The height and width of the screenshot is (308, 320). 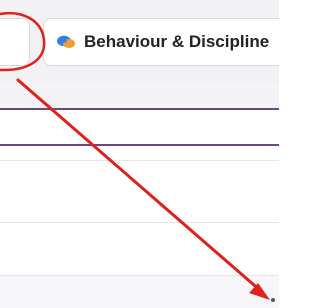 I want to click on behaviour-discipline-button: Behaviour & Discipline, so click(x=161, y=42).